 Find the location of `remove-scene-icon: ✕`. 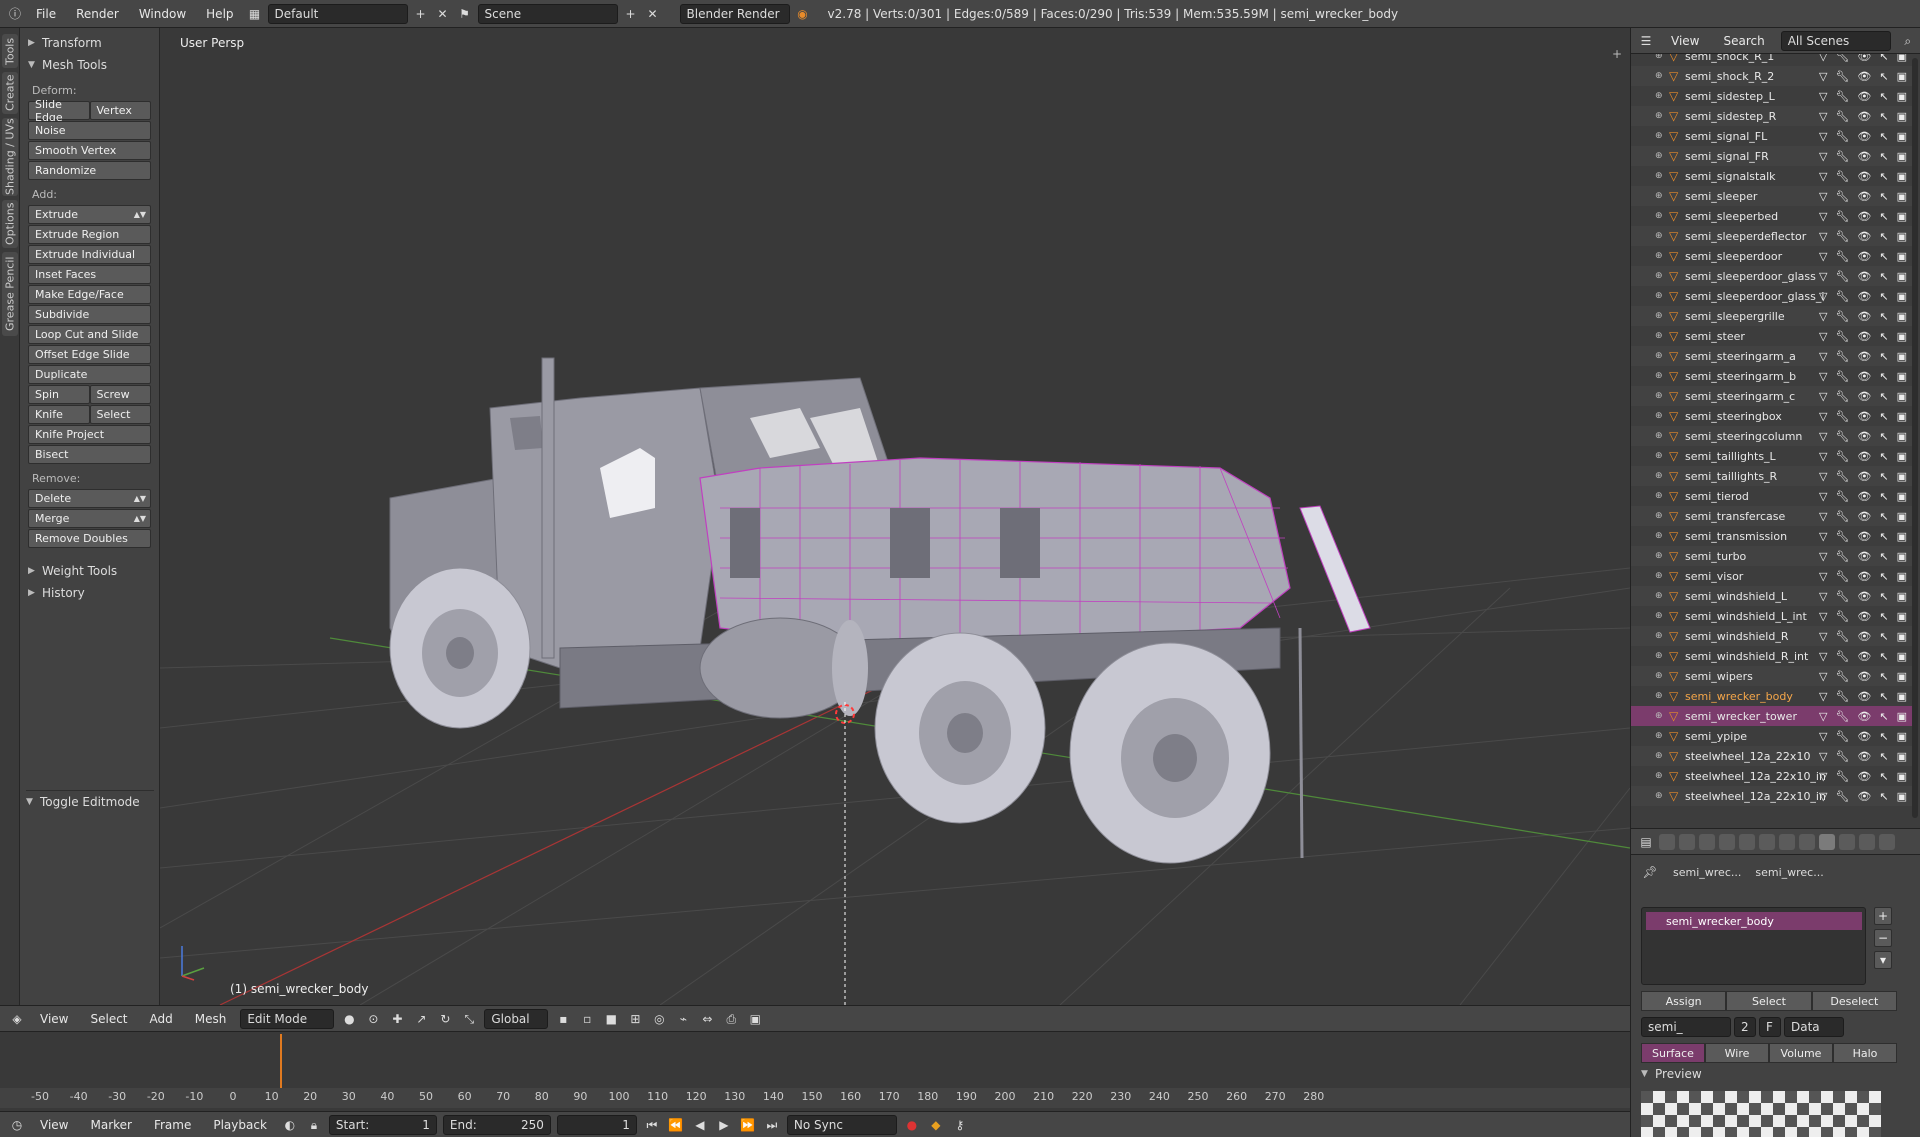

remove-scene-icon: ✕ is located at coordinates (653, 14).